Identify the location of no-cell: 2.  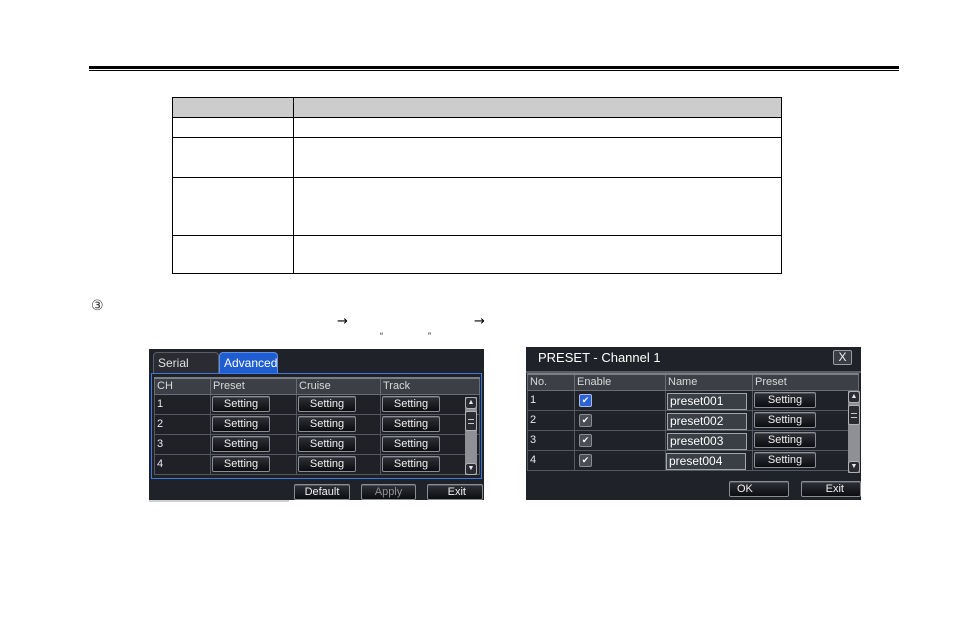
(551, 420).